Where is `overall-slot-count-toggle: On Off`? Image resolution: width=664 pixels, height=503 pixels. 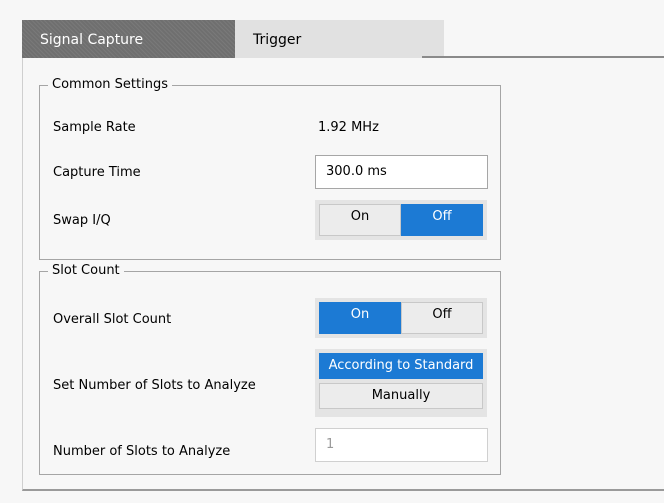 overall-slot-count-toggle: On Off is located at coordinates (401, 318).